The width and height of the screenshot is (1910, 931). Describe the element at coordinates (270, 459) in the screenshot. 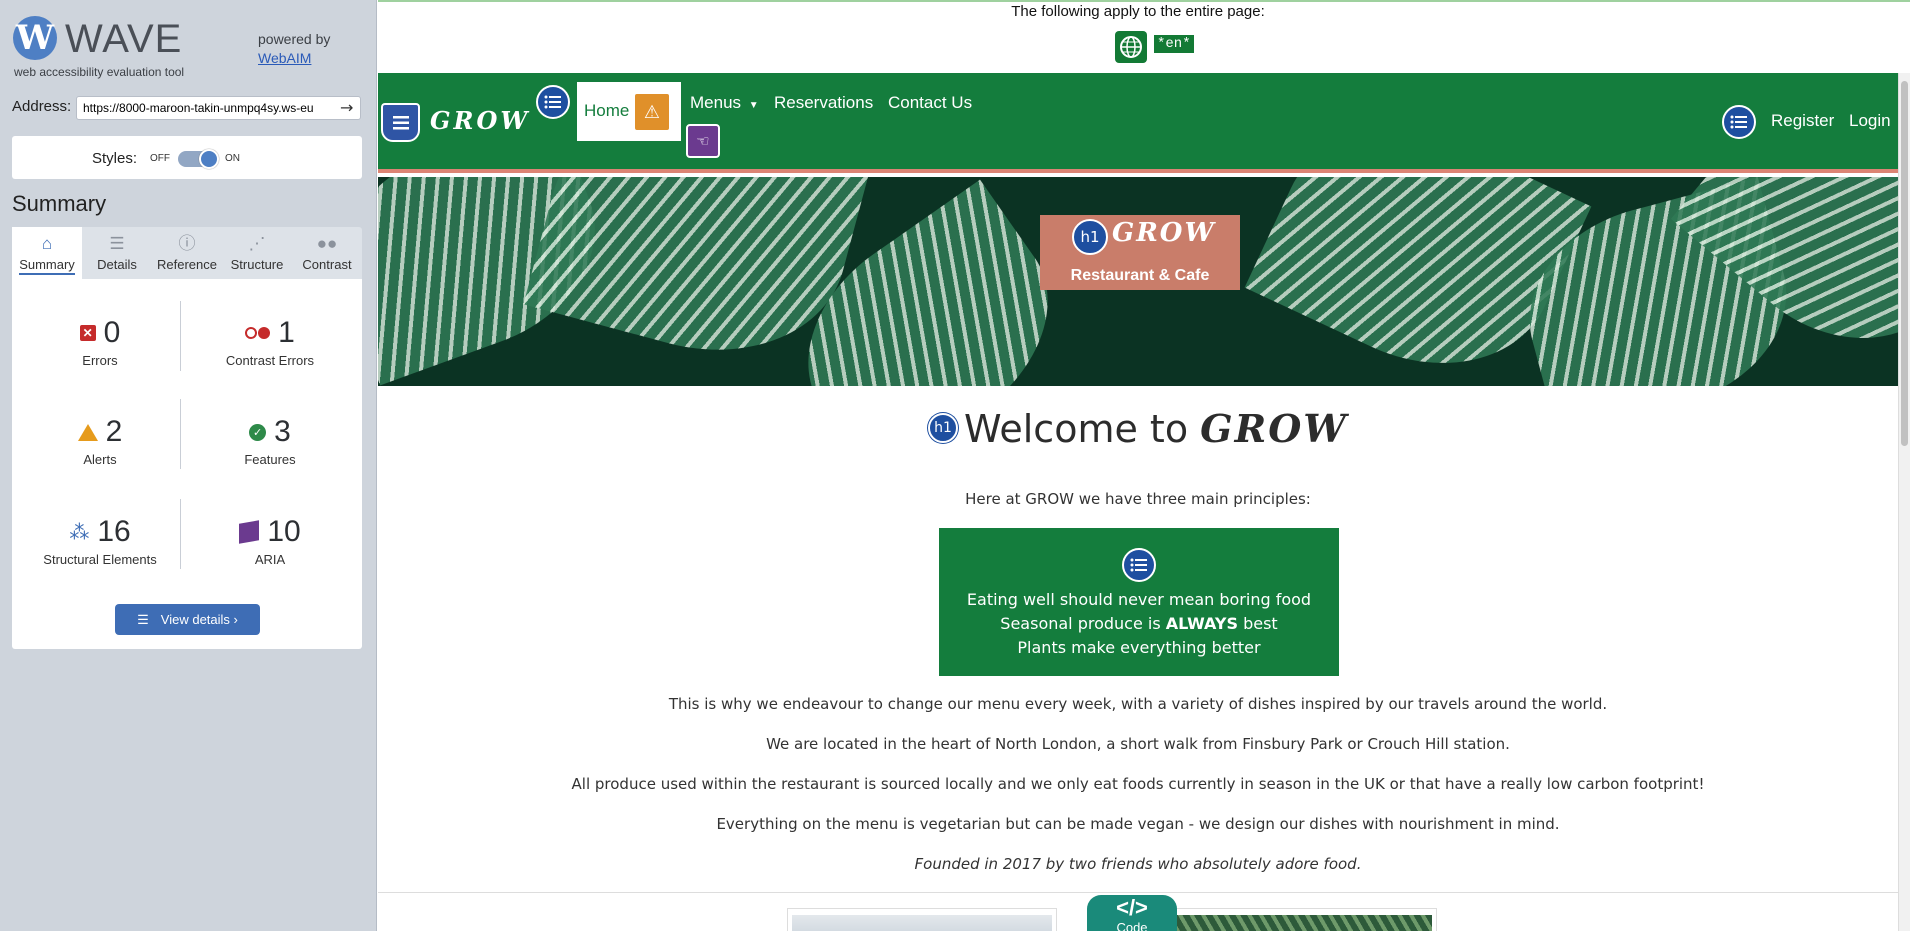

I see `features-label: Features` at that location.